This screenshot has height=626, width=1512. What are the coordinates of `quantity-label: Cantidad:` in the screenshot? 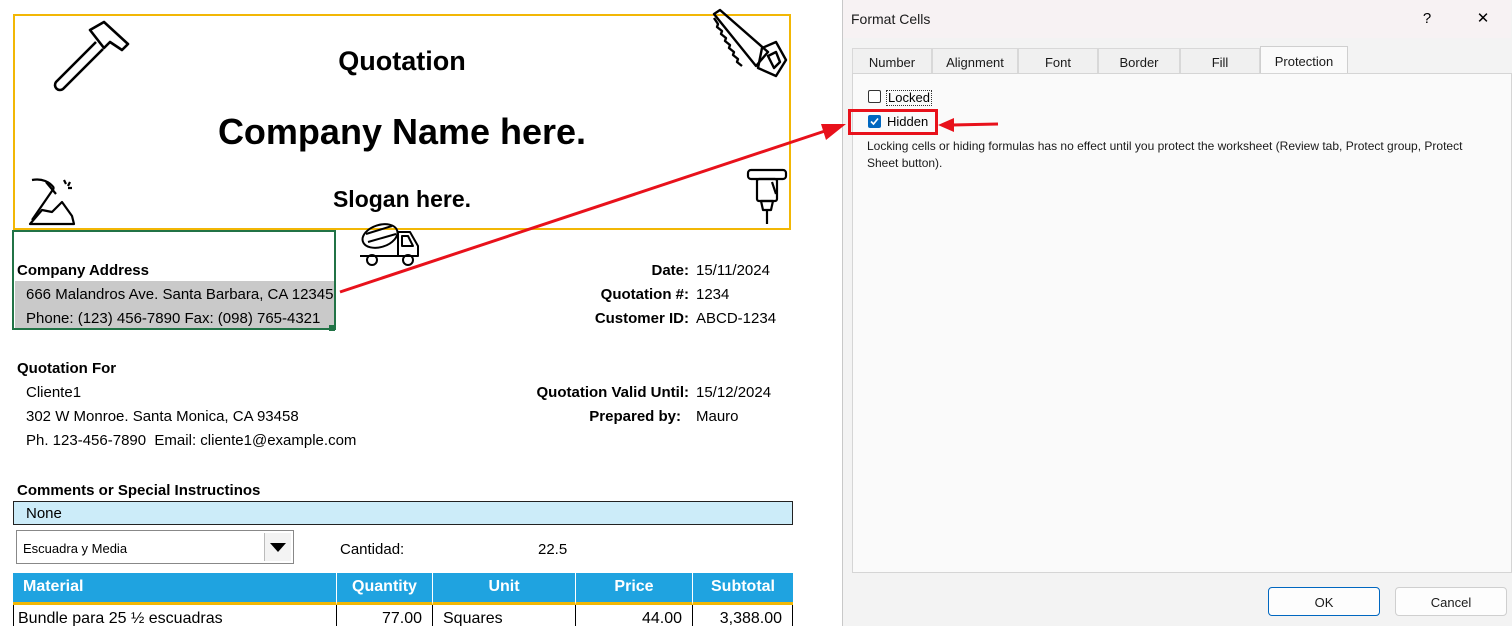 It's located at (372, 549).